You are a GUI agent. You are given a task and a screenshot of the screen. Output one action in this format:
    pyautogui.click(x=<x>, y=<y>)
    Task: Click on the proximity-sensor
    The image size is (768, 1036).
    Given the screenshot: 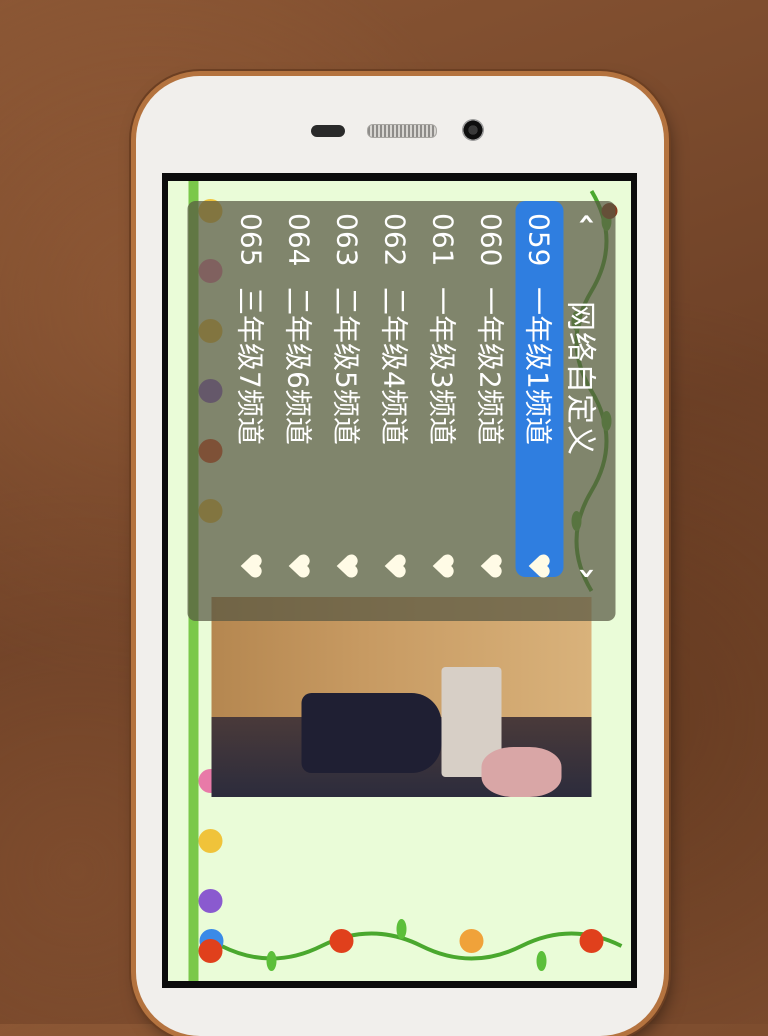 What is the action you would take?
    pyautogui.click(x=328, y=131)
    